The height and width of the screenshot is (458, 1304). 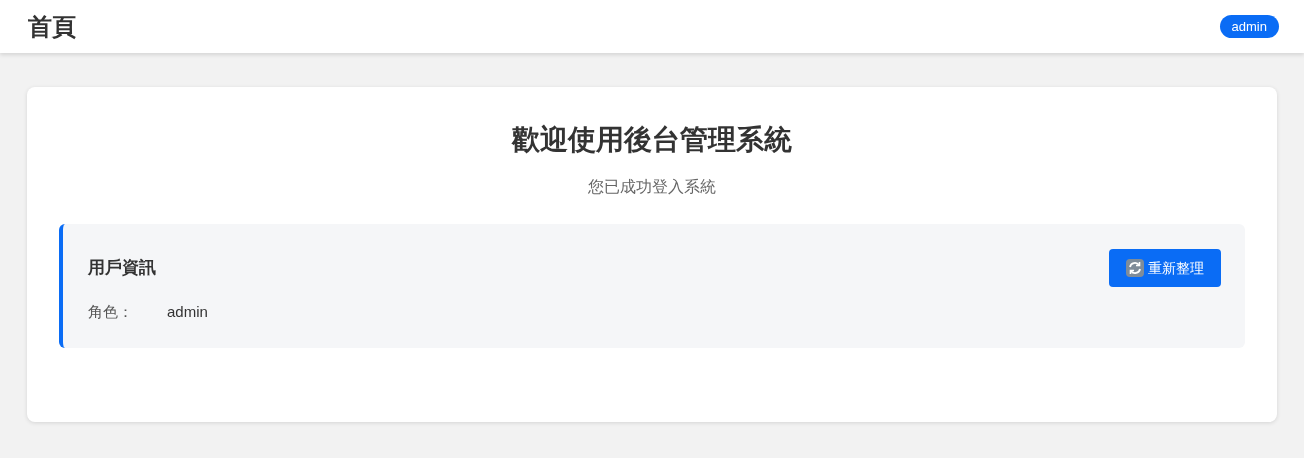 I want to click on user-info-title: 用戶資訊, so click(x=122, y=268).